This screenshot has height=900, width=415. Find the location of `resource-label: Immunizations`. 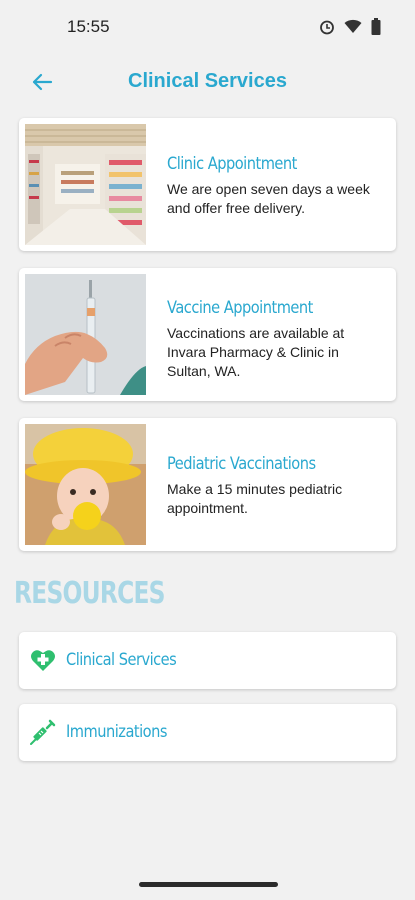

resource-label: Immunizations is located at coordinates (116, 732).